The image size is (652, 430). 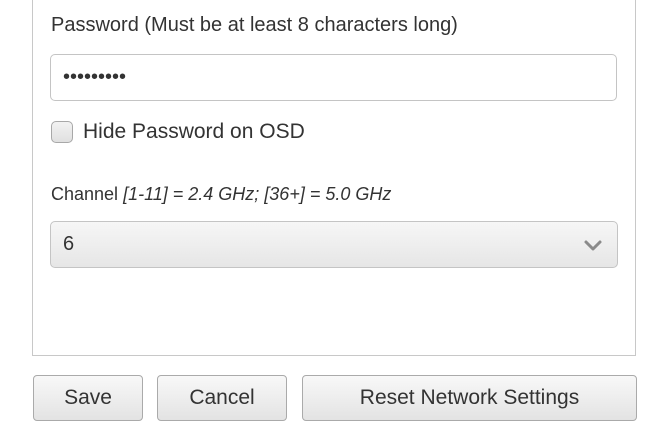 I want to click on channel-range-hint: [1-11] = 2.4 GHz; [36+] = 5.0 GHz, so click(x=257, y=194).